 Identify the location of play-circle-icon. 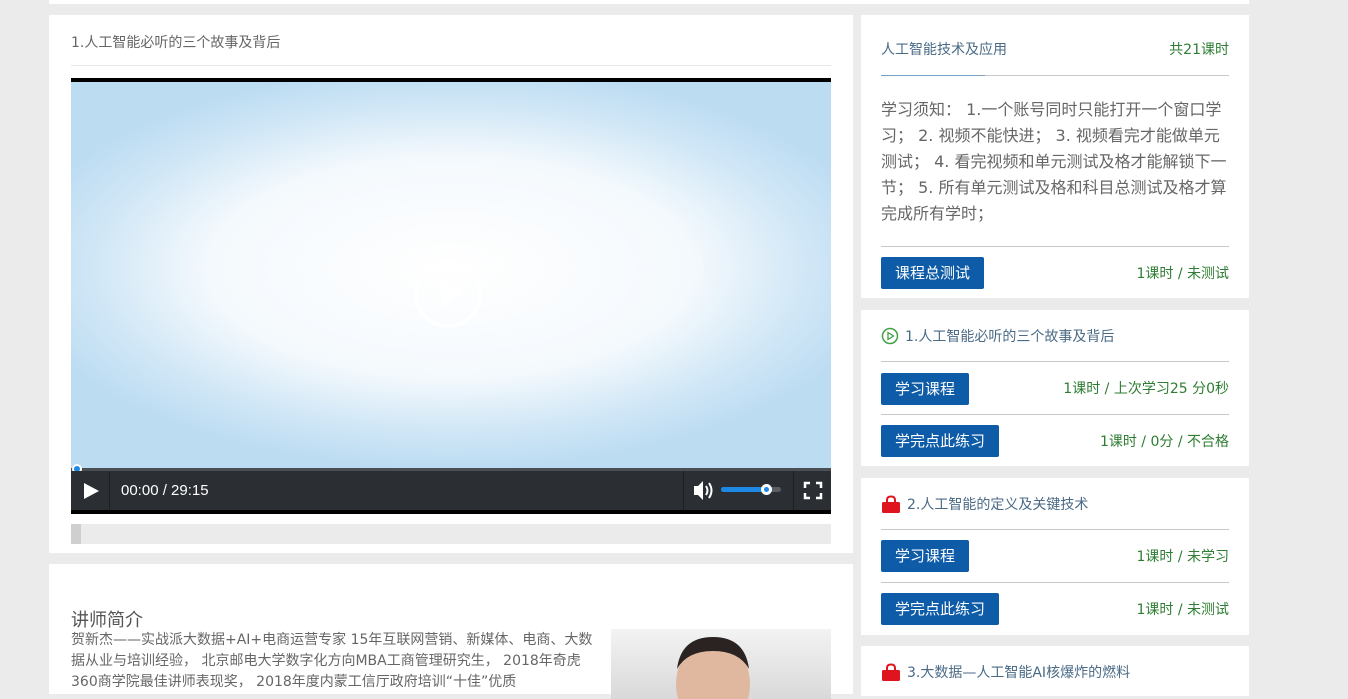
(890, 336).